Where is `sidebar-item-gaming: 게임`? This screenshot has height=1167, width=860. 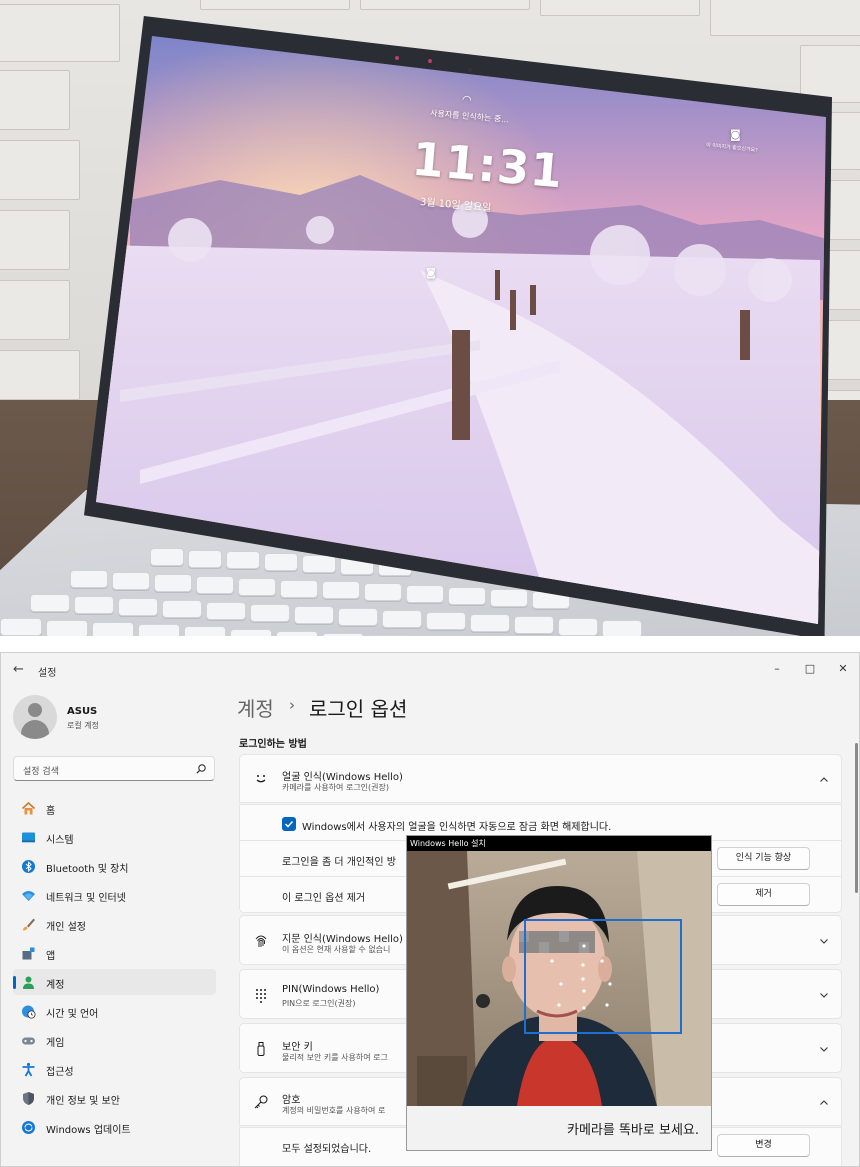
sidebar-item-gaming: 게임 is located at coordinates (114, 1040).